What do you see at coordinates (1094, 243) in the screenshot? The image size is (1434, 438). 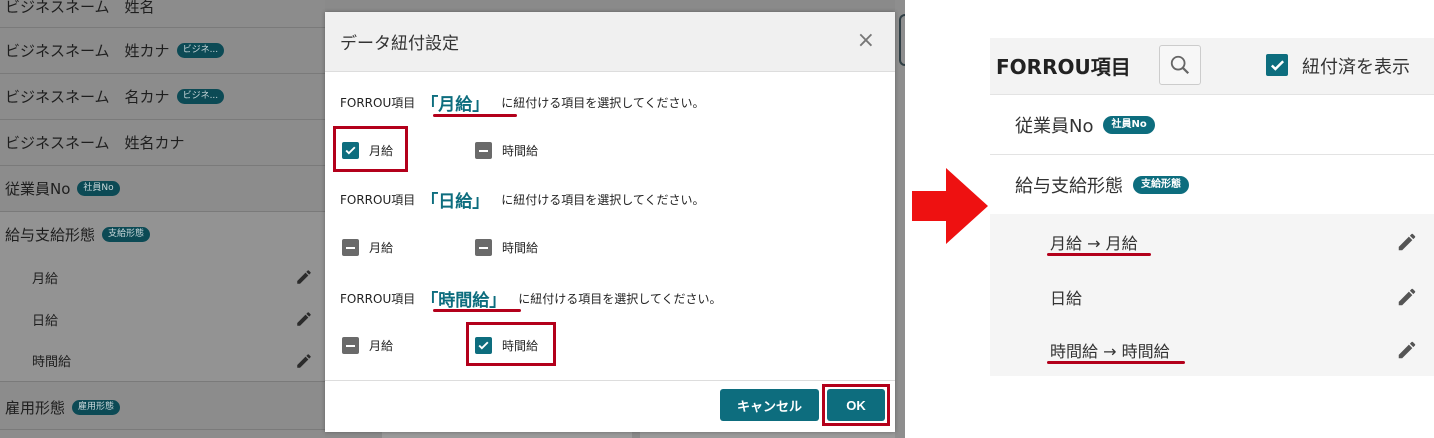 I see `sub-list-item-label: 月給 → 月給` at bounding box center [1094, 243].